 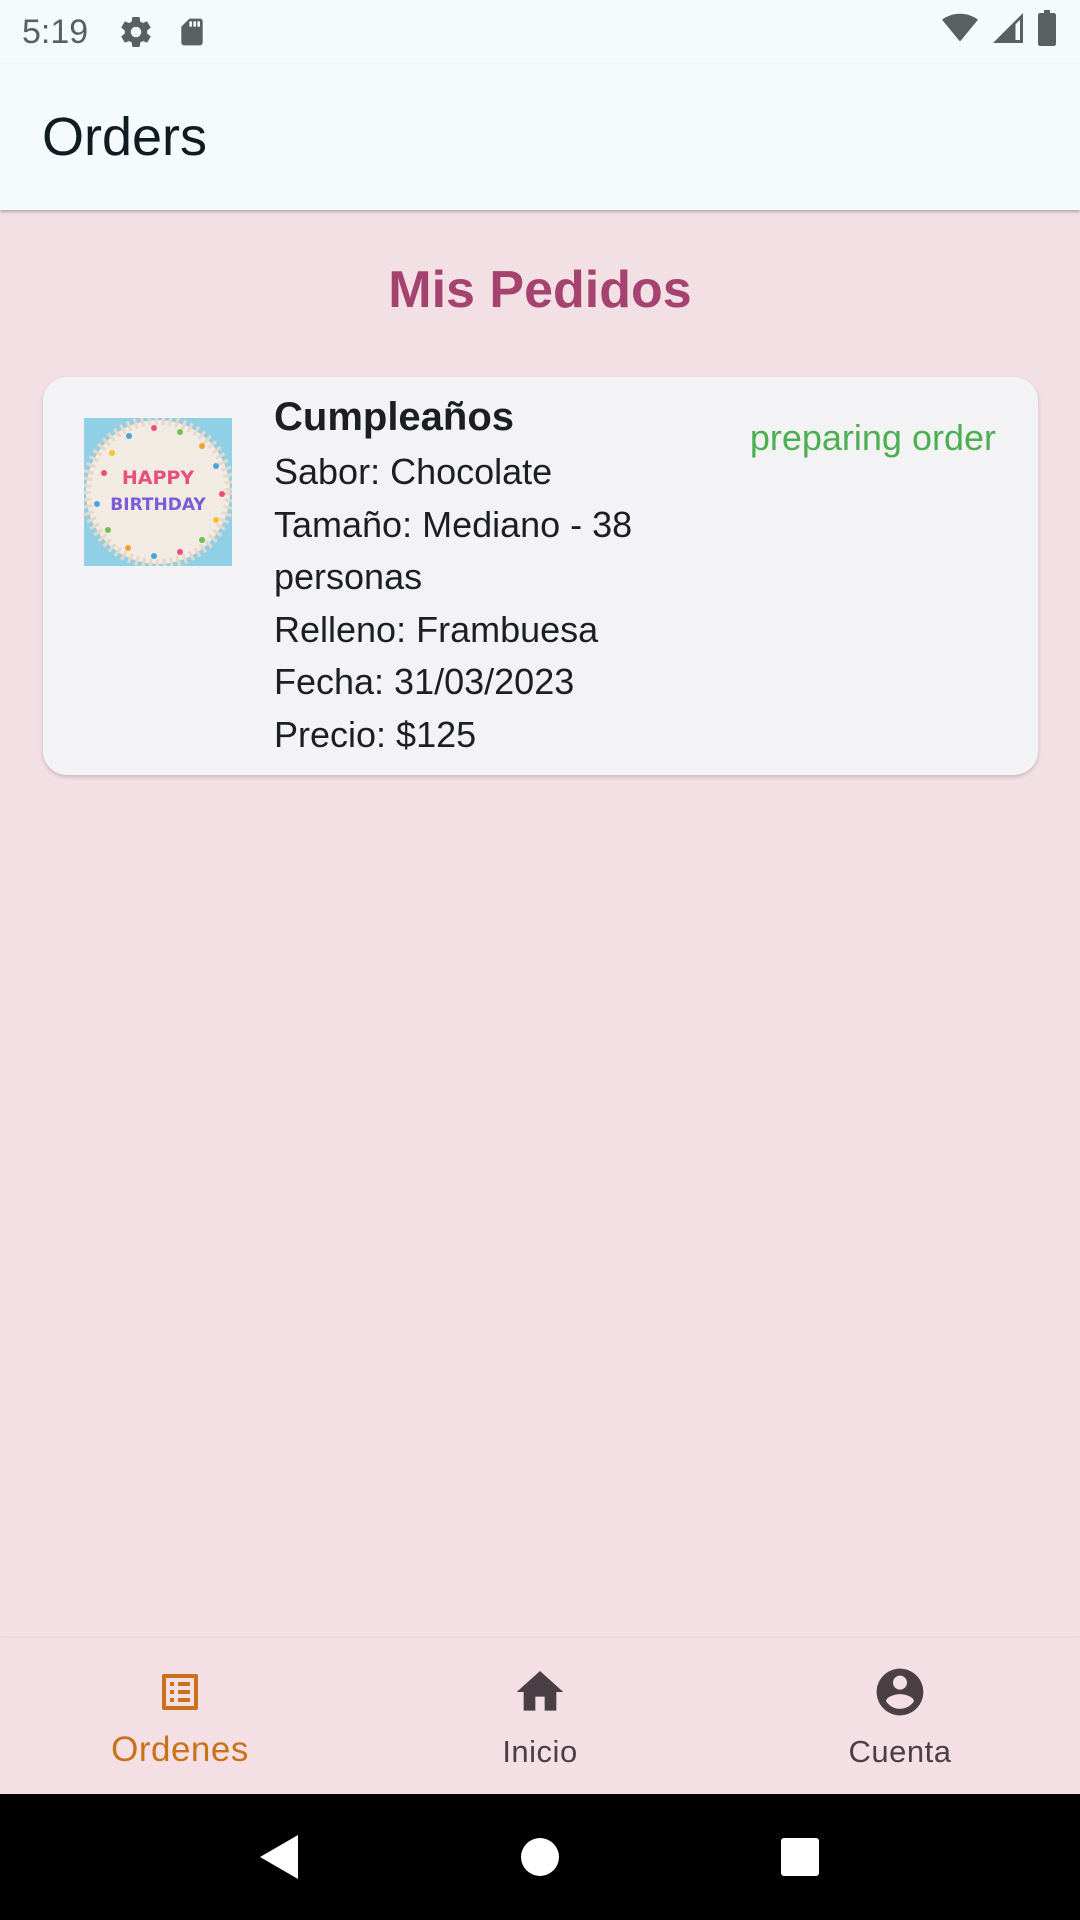 What do you see at coordinates (900, 1751) in the screenshot?
I see `nav-label-cuenta: Cuenta` at bounding box center [900, 1751].